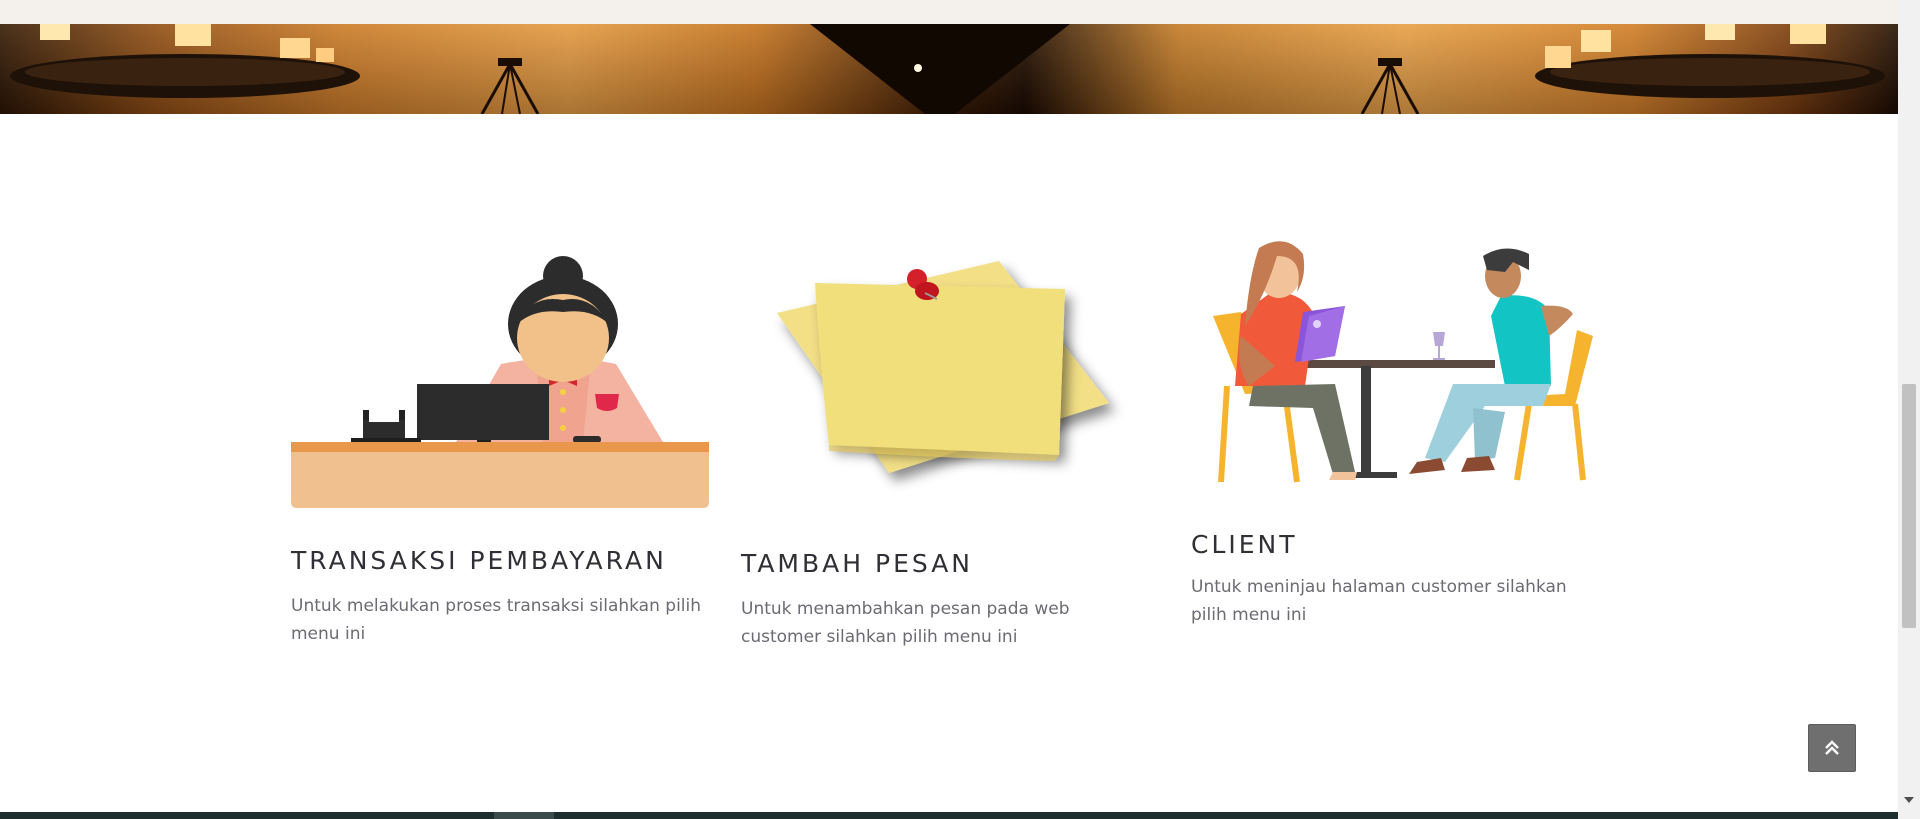 Image resolution: width=1920 pixels, height=819 pixels. I want to click on scrollbar-thumb, so click(1909, 506).